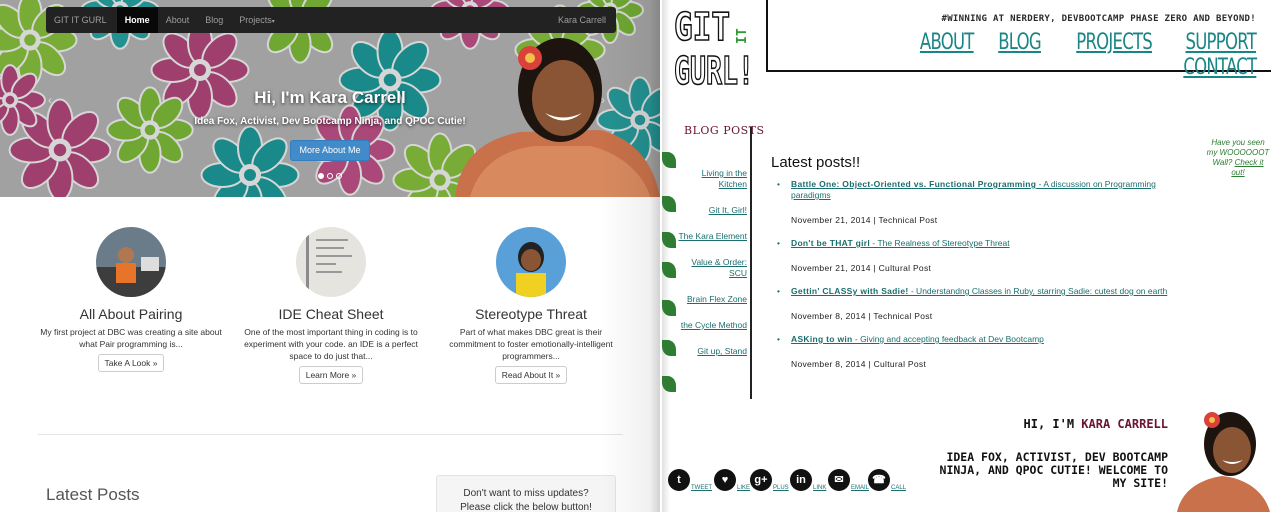 Image resolution: width=1280 pixels, height=512 pixels. What do you see at coordinates (331, 314) in the screenshot?
I see `feature-heading: IDE Cheat Sheet` at bounding box center [331, 314].